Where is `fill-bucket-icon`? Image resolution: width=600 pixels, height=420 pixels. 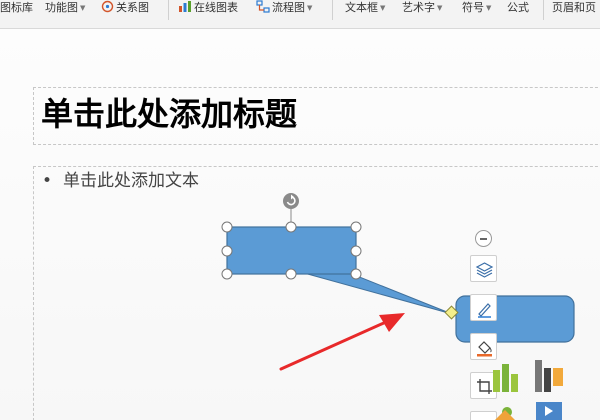
fill-bucket-icon is located at coordinates (484, 349).